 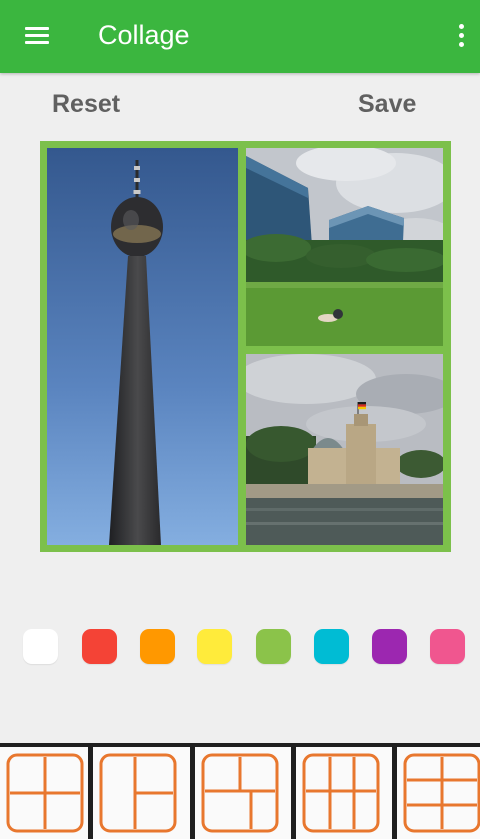 What do you see at coordinates (387, 104) in the screenshot?
I see `save-button: Save` at bounding box center [387, 104].